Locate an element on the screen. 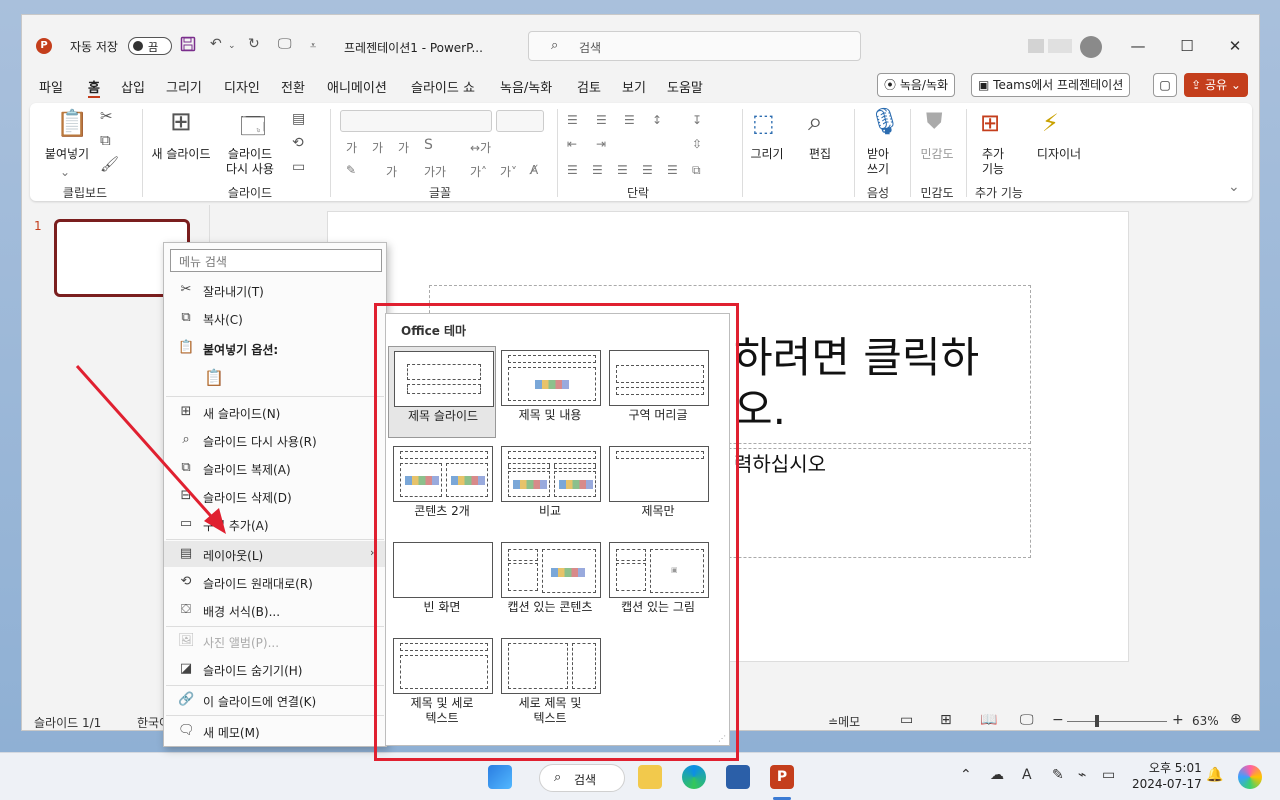 This screenshot has height=800, width=1280. annotation-arrow is located at coordinates (150, 449).